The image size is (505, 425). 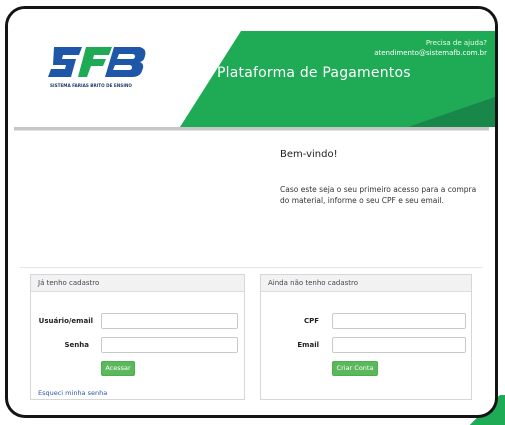 I want to click on login-panel-heading: Já tenho cadastro, so click(x=137, y=283).